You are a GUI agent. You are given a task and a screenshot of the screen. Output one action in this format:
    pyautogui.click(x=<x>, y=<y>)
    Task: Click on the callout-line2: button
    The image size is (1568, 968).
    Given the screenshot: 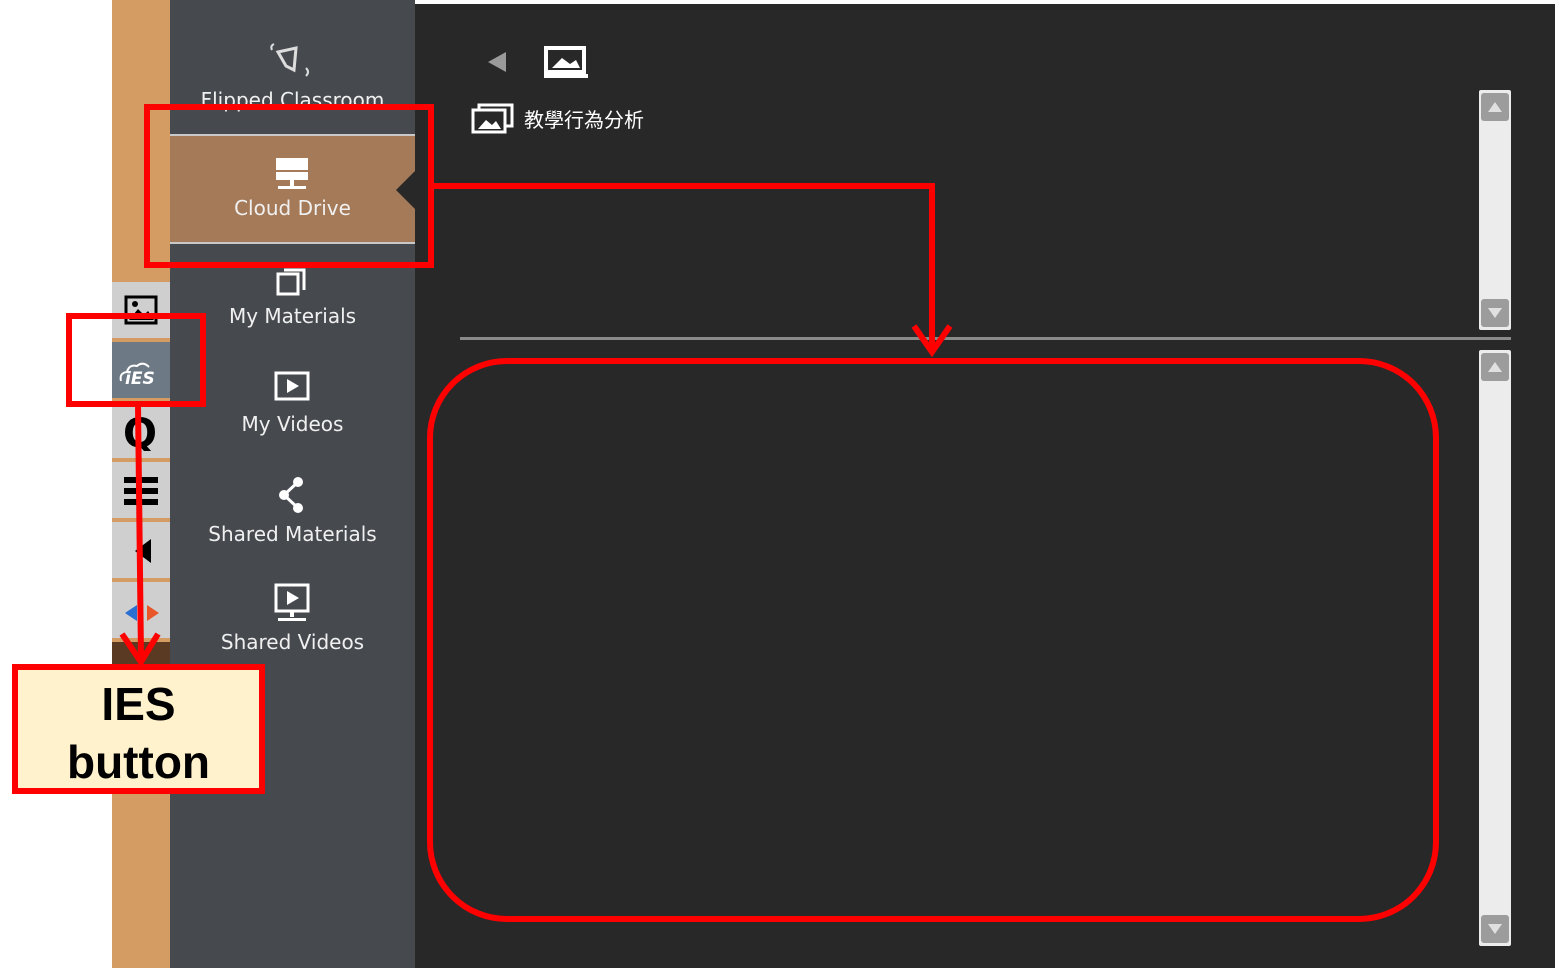 What is the action you would take?
    pyautogui.click(x=138, y=762)
    